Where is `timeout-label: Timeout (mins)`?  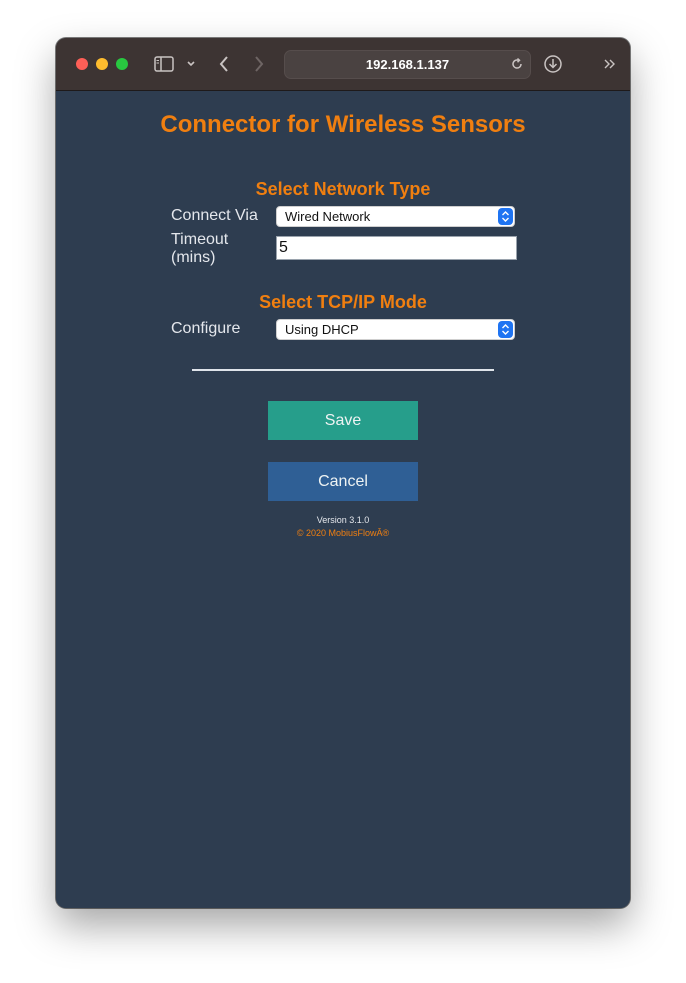
timeout-label: Timeout (mins) is located at coordinates (199, 249).